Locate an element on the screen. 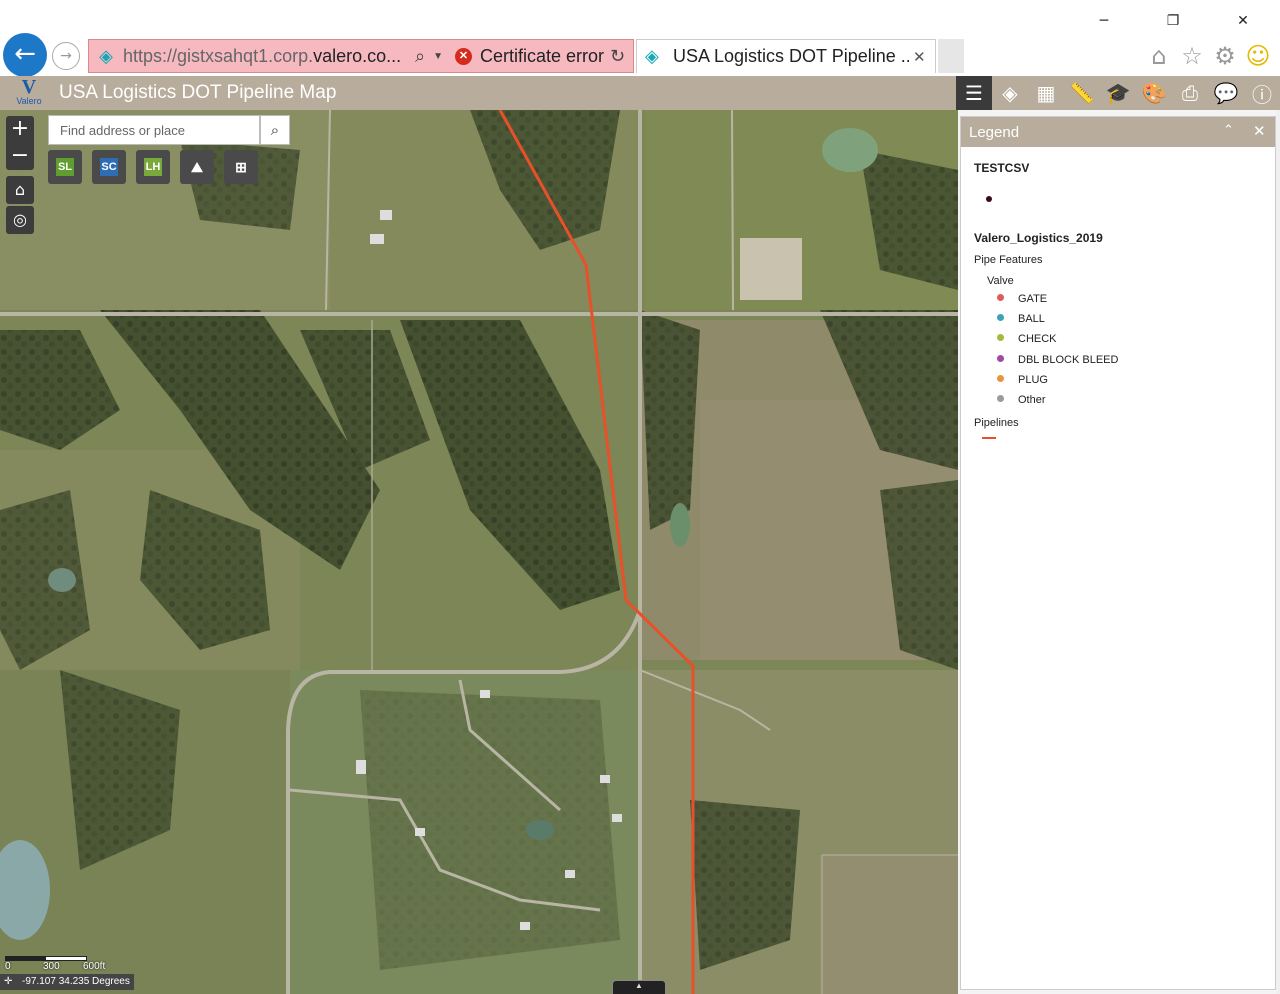 The height and width of the screenshot is (994, 1280). print-icon: ⎙ is located at coordinates (1190, 93).